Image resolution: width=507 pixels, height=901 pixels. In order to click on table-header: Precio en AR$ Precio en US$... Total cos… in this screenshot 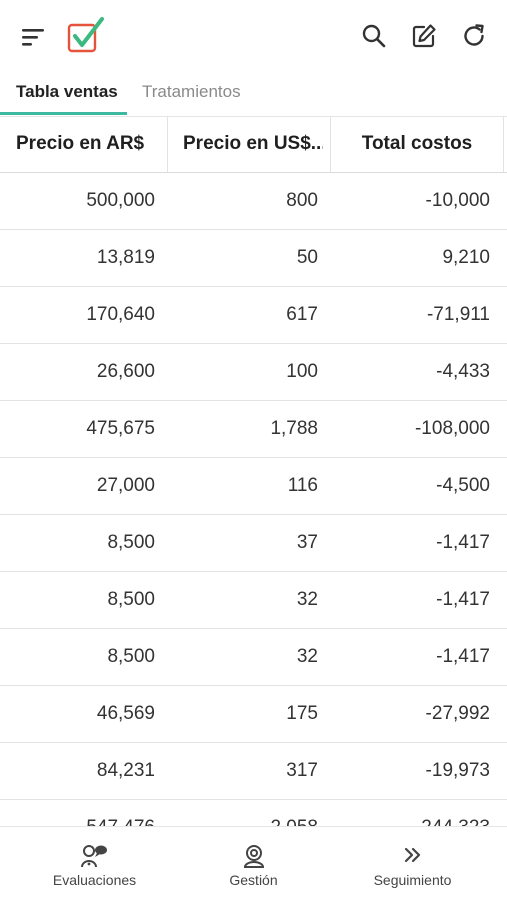, I will do `click(253, 144)`.